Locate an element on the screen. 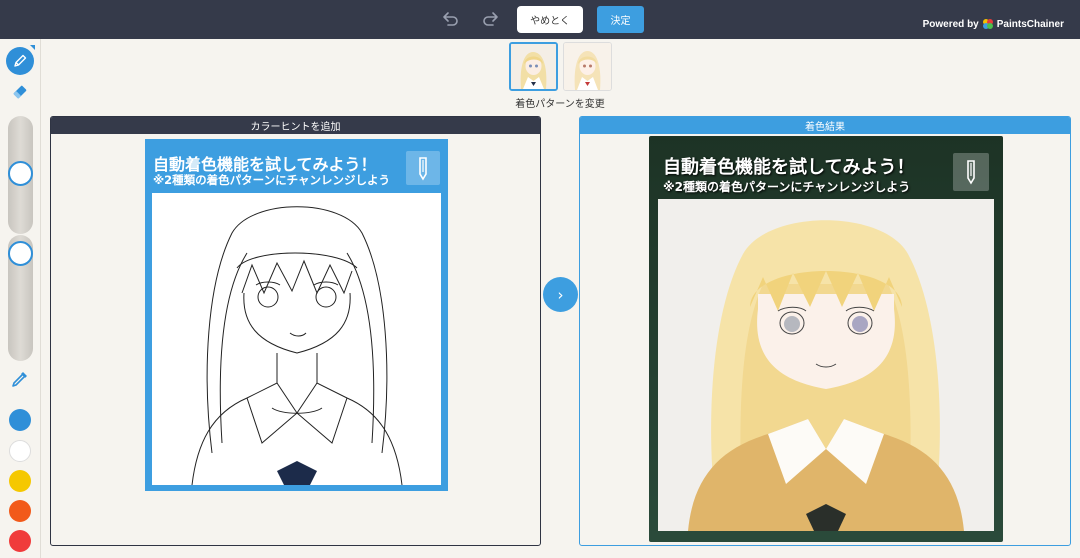 This screenshot has height=558, width=1080. colored-banner-subtitle: ※2種類の着色パターンにチャンレンジしよう is located at coordinates (787, 187).